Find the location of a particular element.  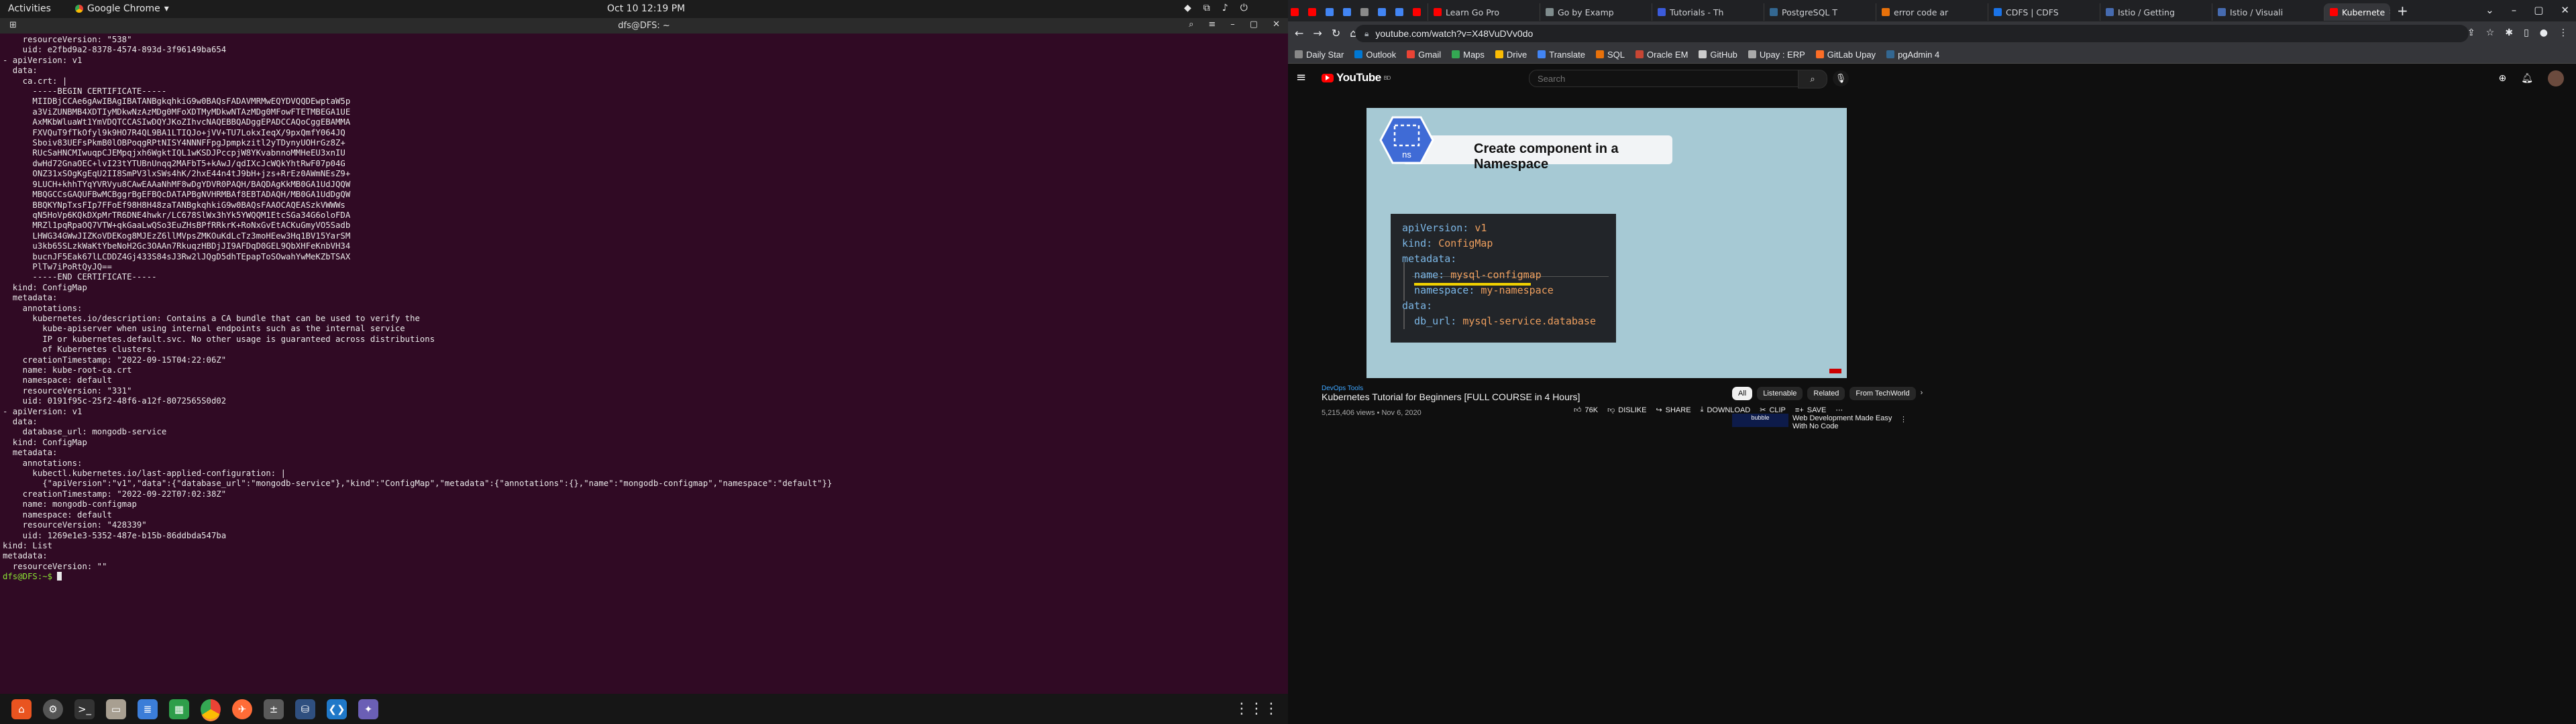

more-icon: ⋮ is located at coordinates (1903, 419).